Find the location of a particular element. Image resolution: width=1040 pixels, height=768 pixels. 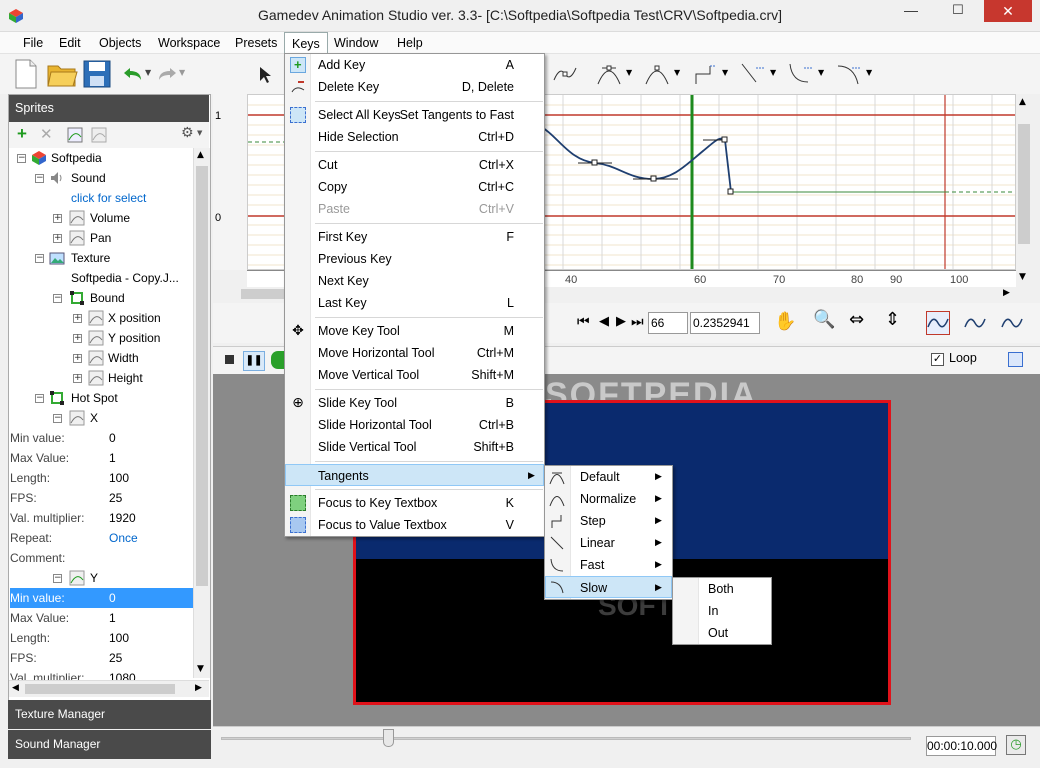

tree-hscrollbar: ◀ ▶ is located at coordinates (109, 688).